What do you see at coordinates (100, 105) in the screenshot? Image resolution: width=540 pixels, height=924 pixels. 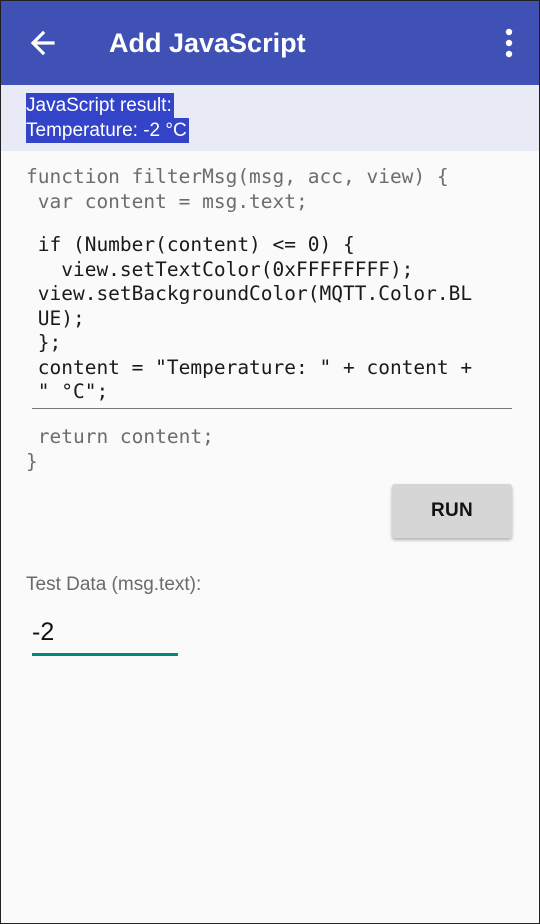 I see `result-label: JavaScript result:` at bounding box center [100, 105].